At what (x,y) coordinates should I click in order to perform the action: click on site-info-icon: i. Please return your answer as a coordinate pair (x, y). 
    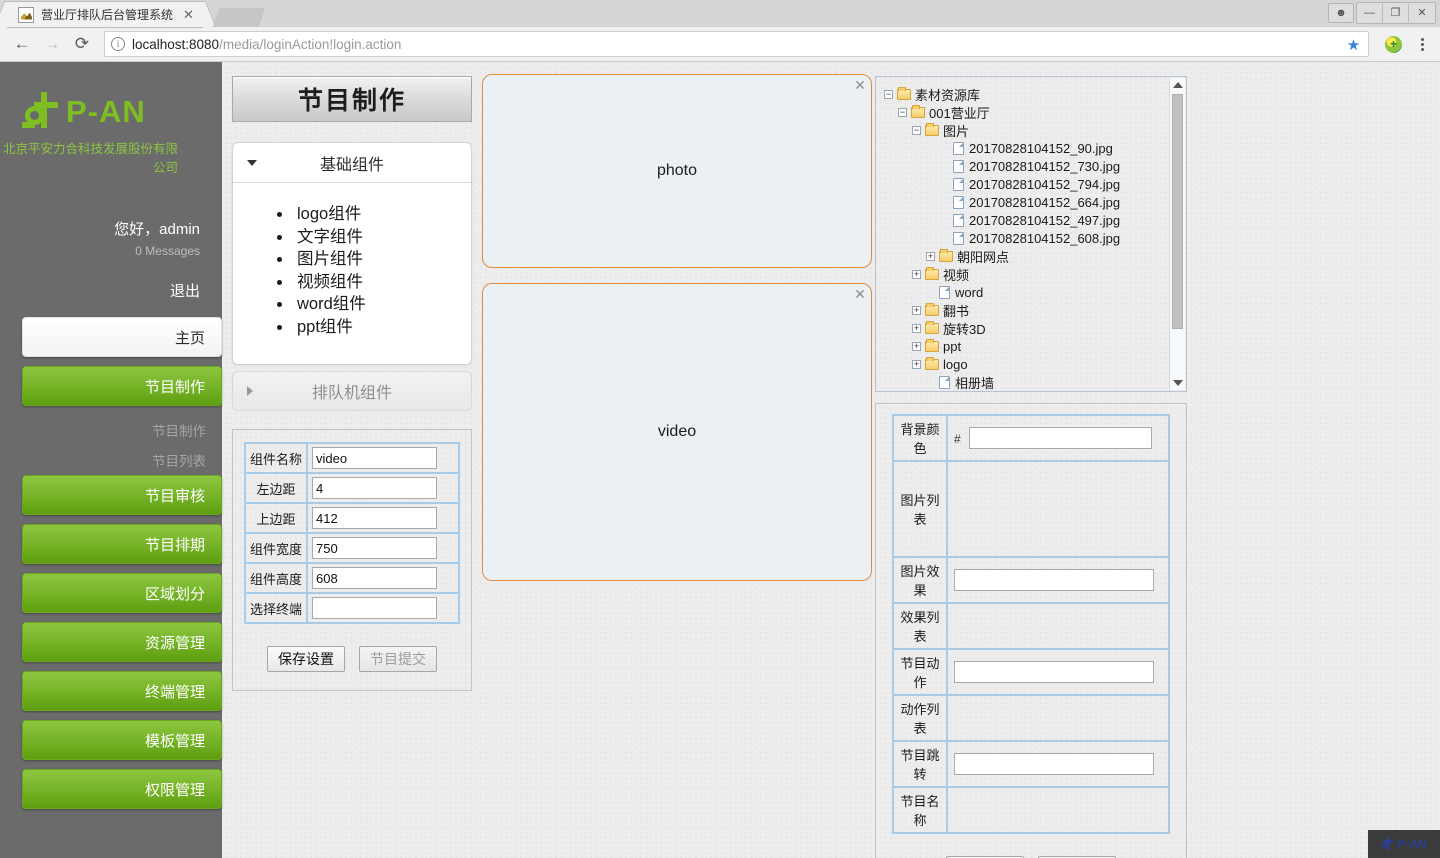
    Looking at the image, I should click on (118, 44).